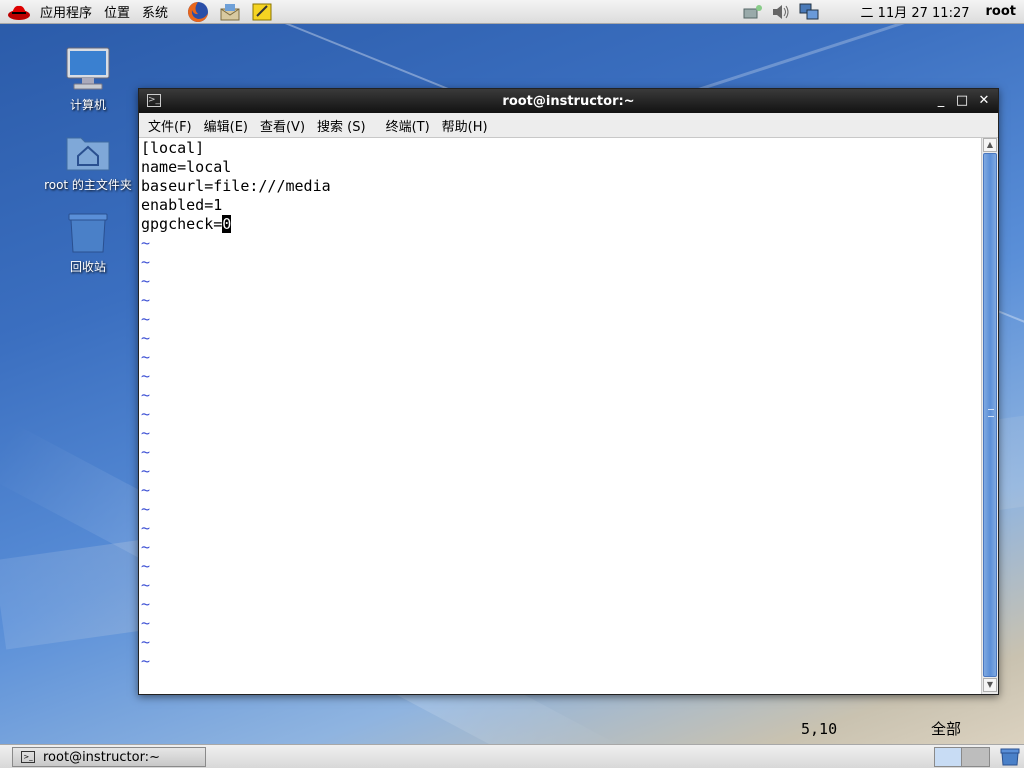 This screenshot has height=768, width=1024. What do you see at coordinates (155, 11) in the screenshot?
I see `menu-system: 系统` at bounding box center [155, 11].